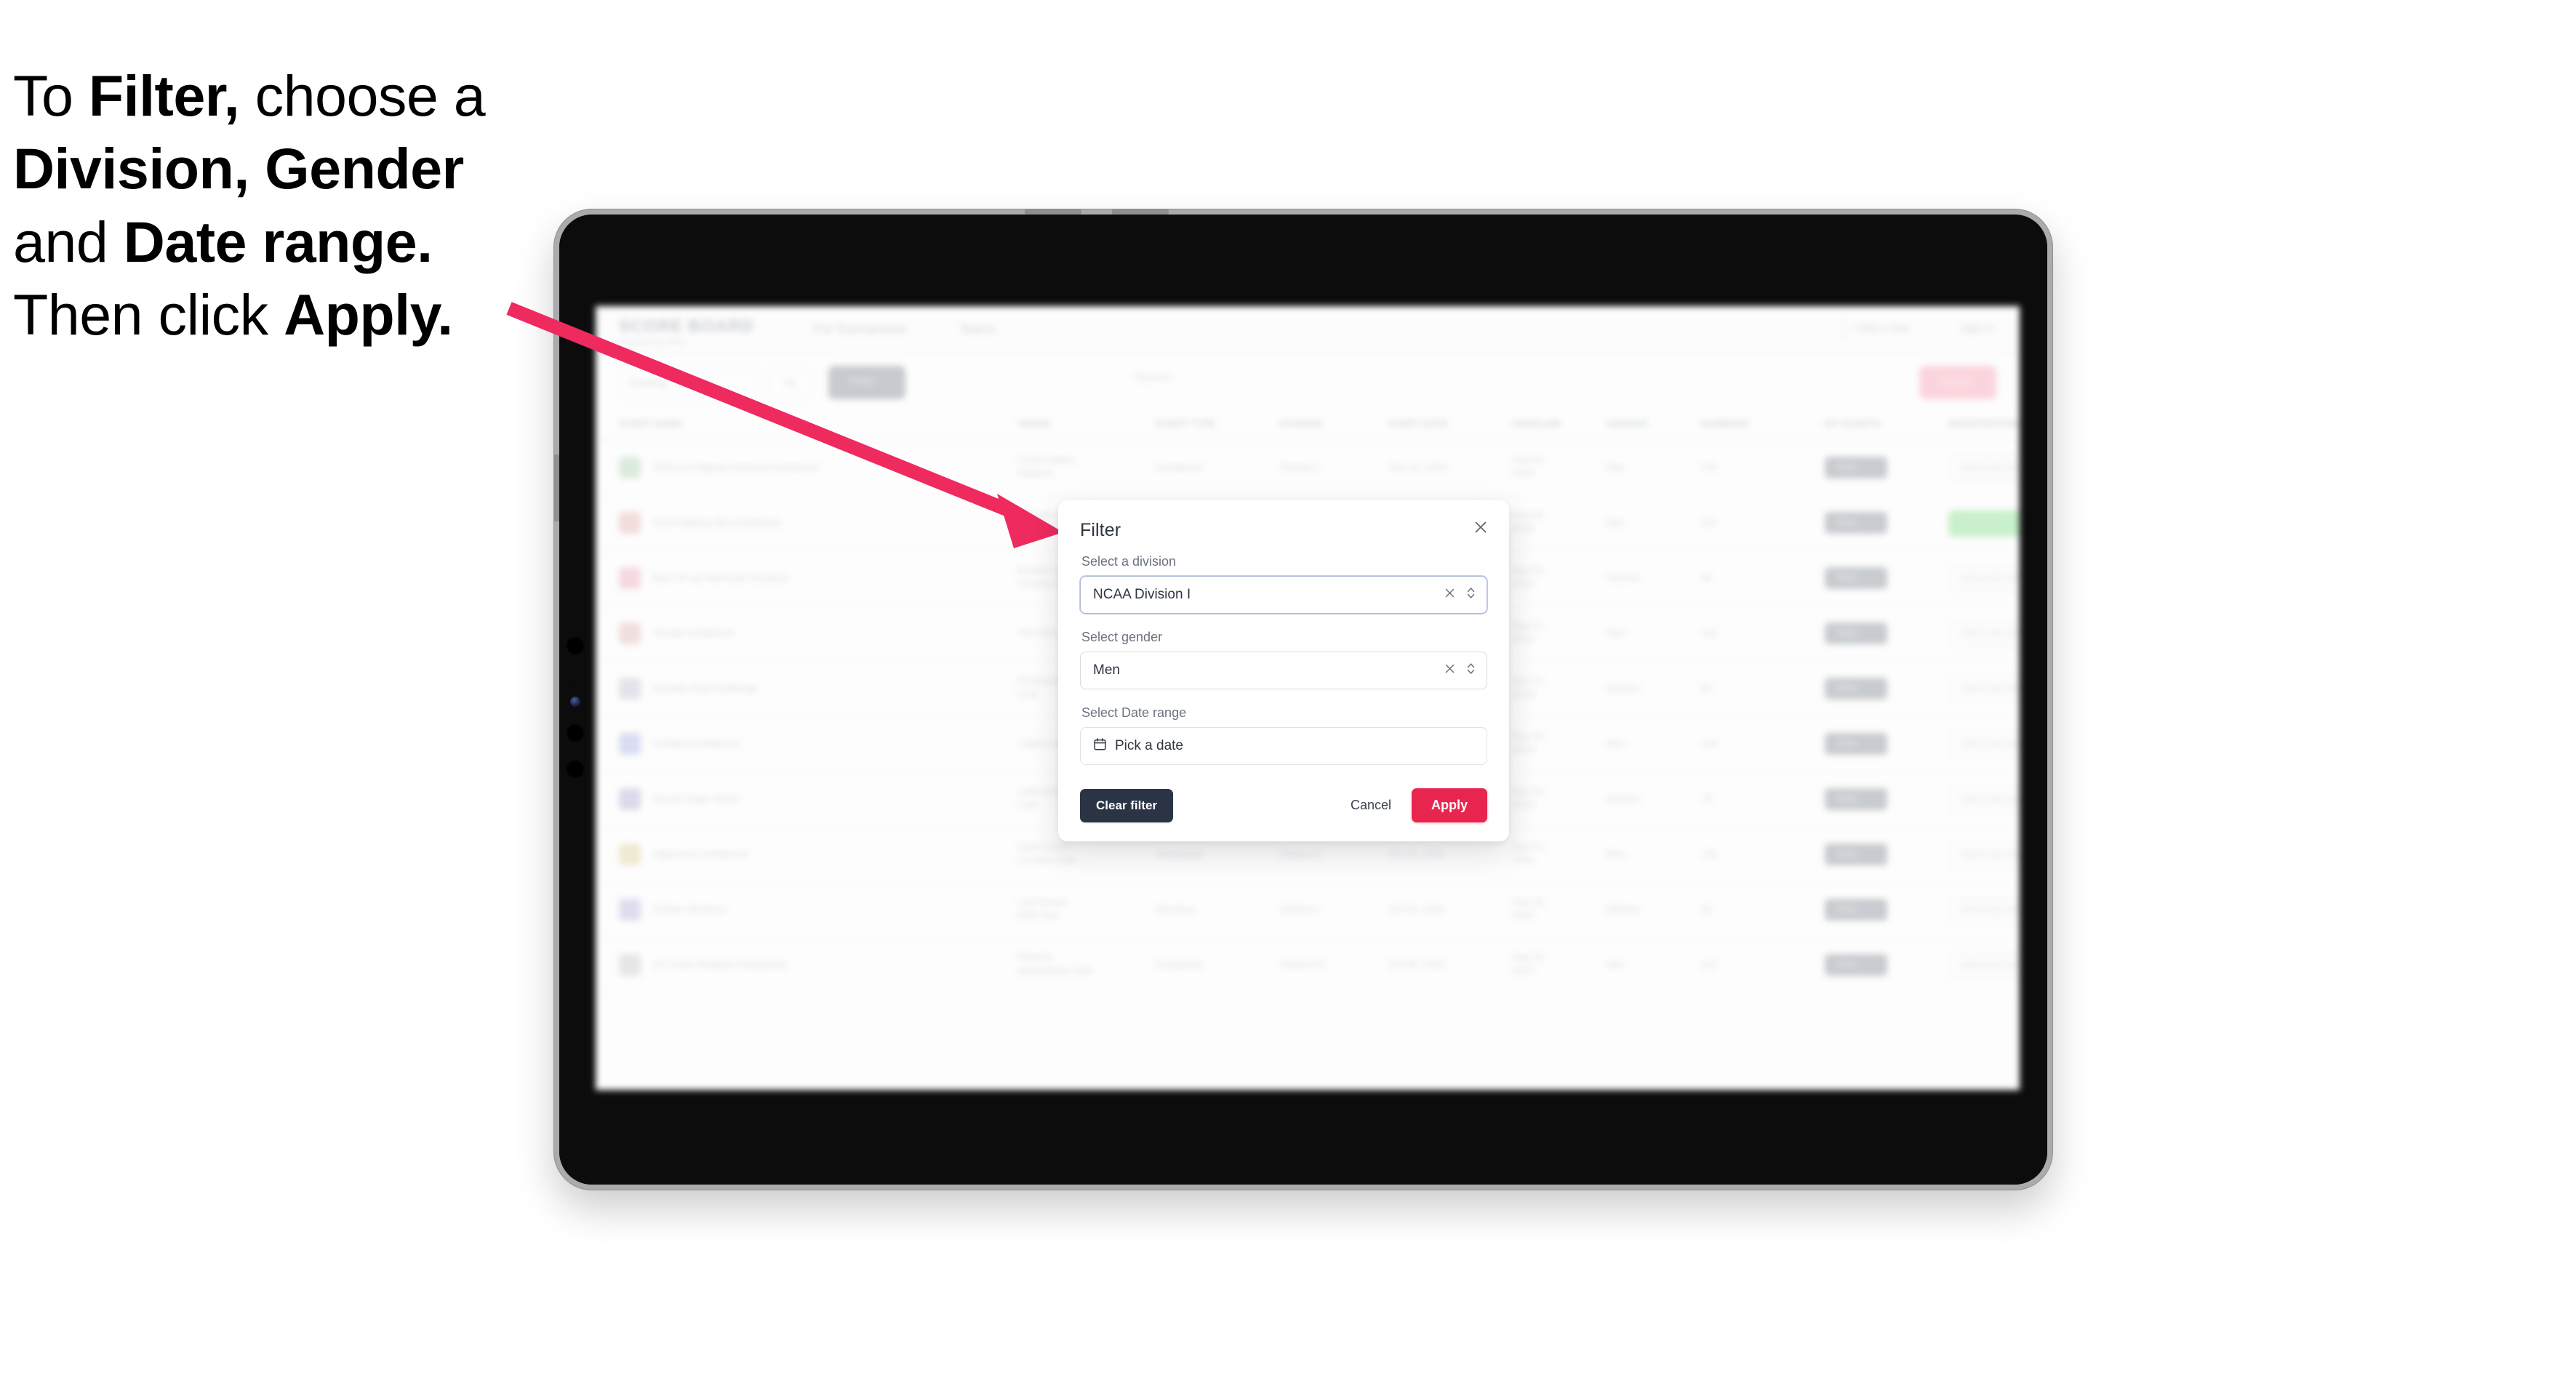  Describe the element at coordinates (1371, 805) in the screenshot. I see `cancel-button: Cancel` at that location.